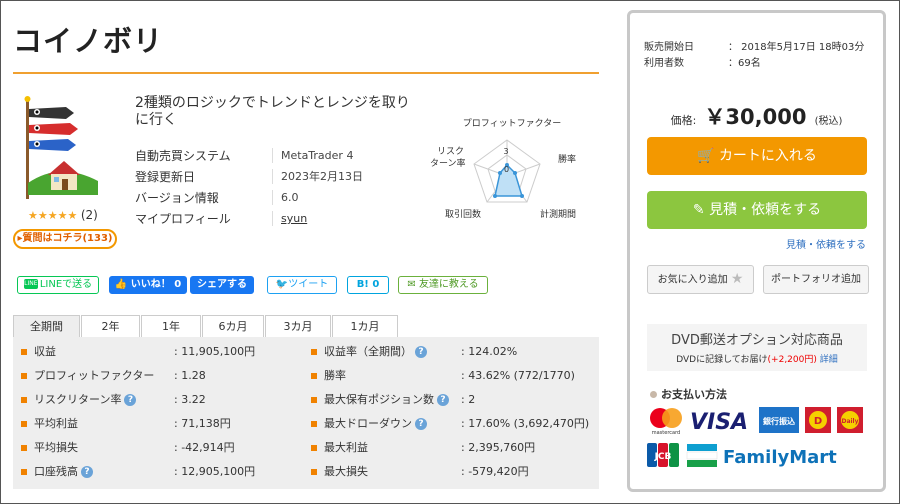  I want to click on add-favorite-label: お気に入り追加, so click(692, 280).